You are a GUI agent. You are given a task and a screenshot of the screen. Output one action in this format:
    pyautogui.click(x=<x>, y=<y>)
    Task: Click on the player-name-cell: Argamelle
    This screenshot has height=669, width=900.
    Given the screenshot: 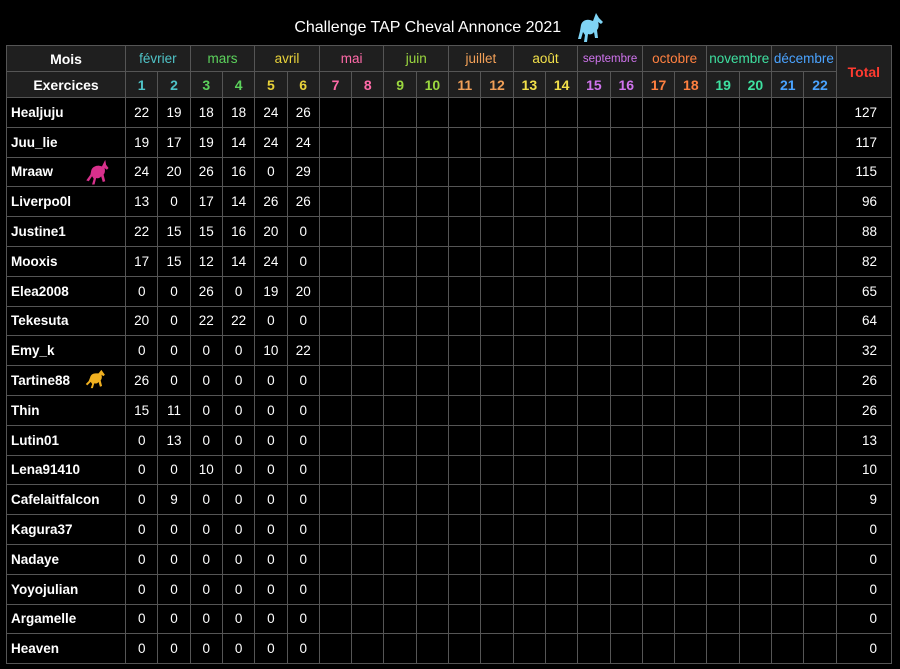 What is the action you would take?
    pyautogui.click(x=66, y=619)
    